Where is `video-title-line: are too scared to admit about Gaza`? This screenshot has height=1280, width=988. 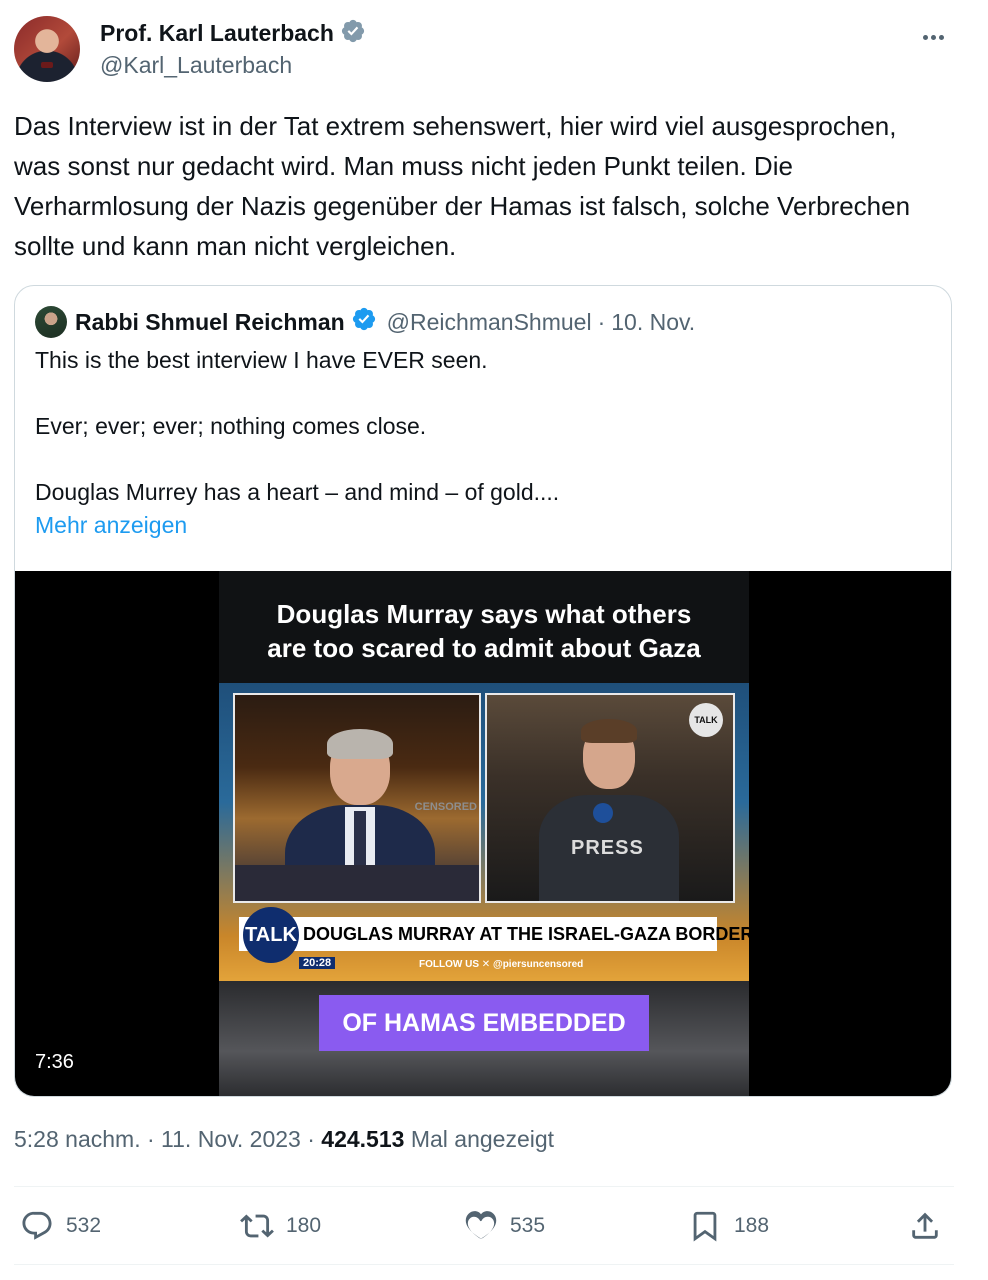
video-title-line: are too scared to admit about Gaza is located at coordinates (484, 648).